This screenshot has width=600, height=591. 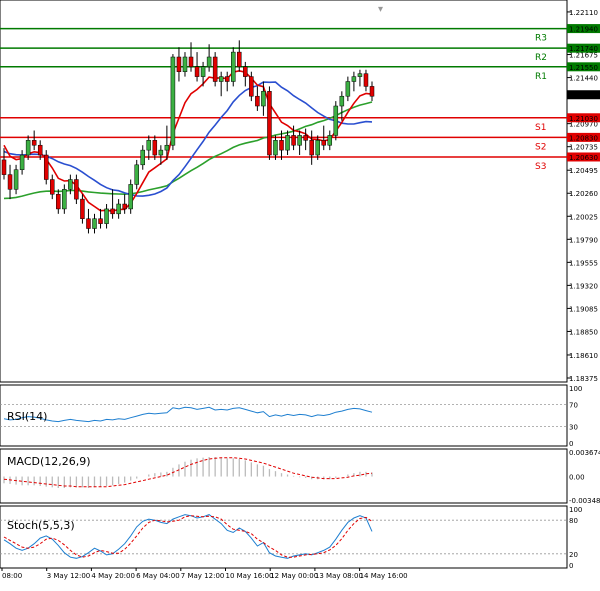 What do you see at coordinates (573, 555) in the screenshot?
I see `stoch-y-tick-label: 20` at bounding box center [573, 555].